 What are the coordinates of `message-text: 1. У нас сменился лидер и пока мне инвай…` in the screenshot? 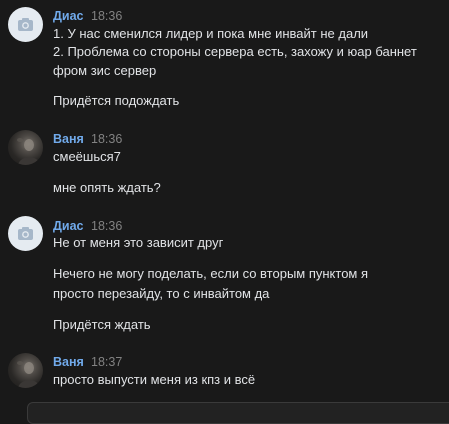 It's located at (211, 33).